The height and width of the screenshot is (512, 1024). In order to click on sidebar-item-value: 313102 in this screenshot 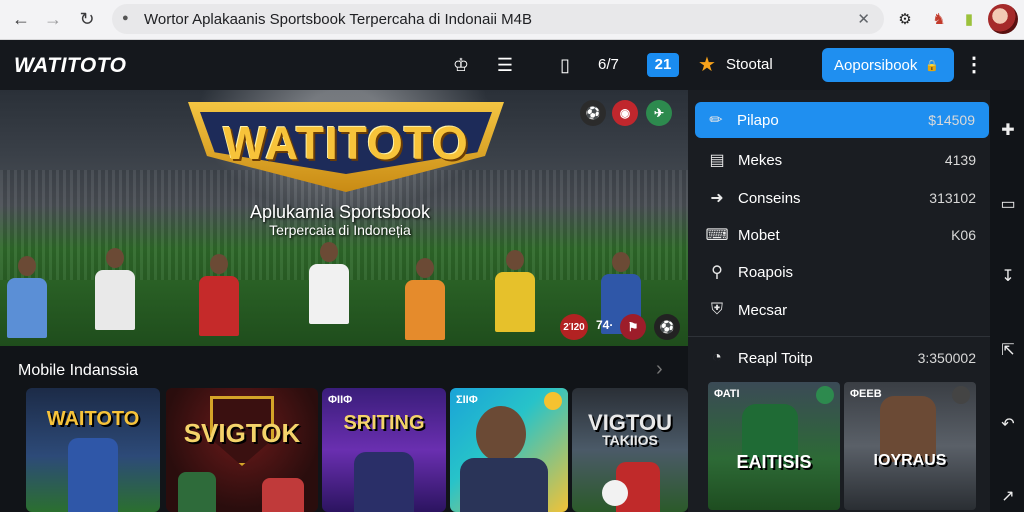, I will do `click(952, 198)`.